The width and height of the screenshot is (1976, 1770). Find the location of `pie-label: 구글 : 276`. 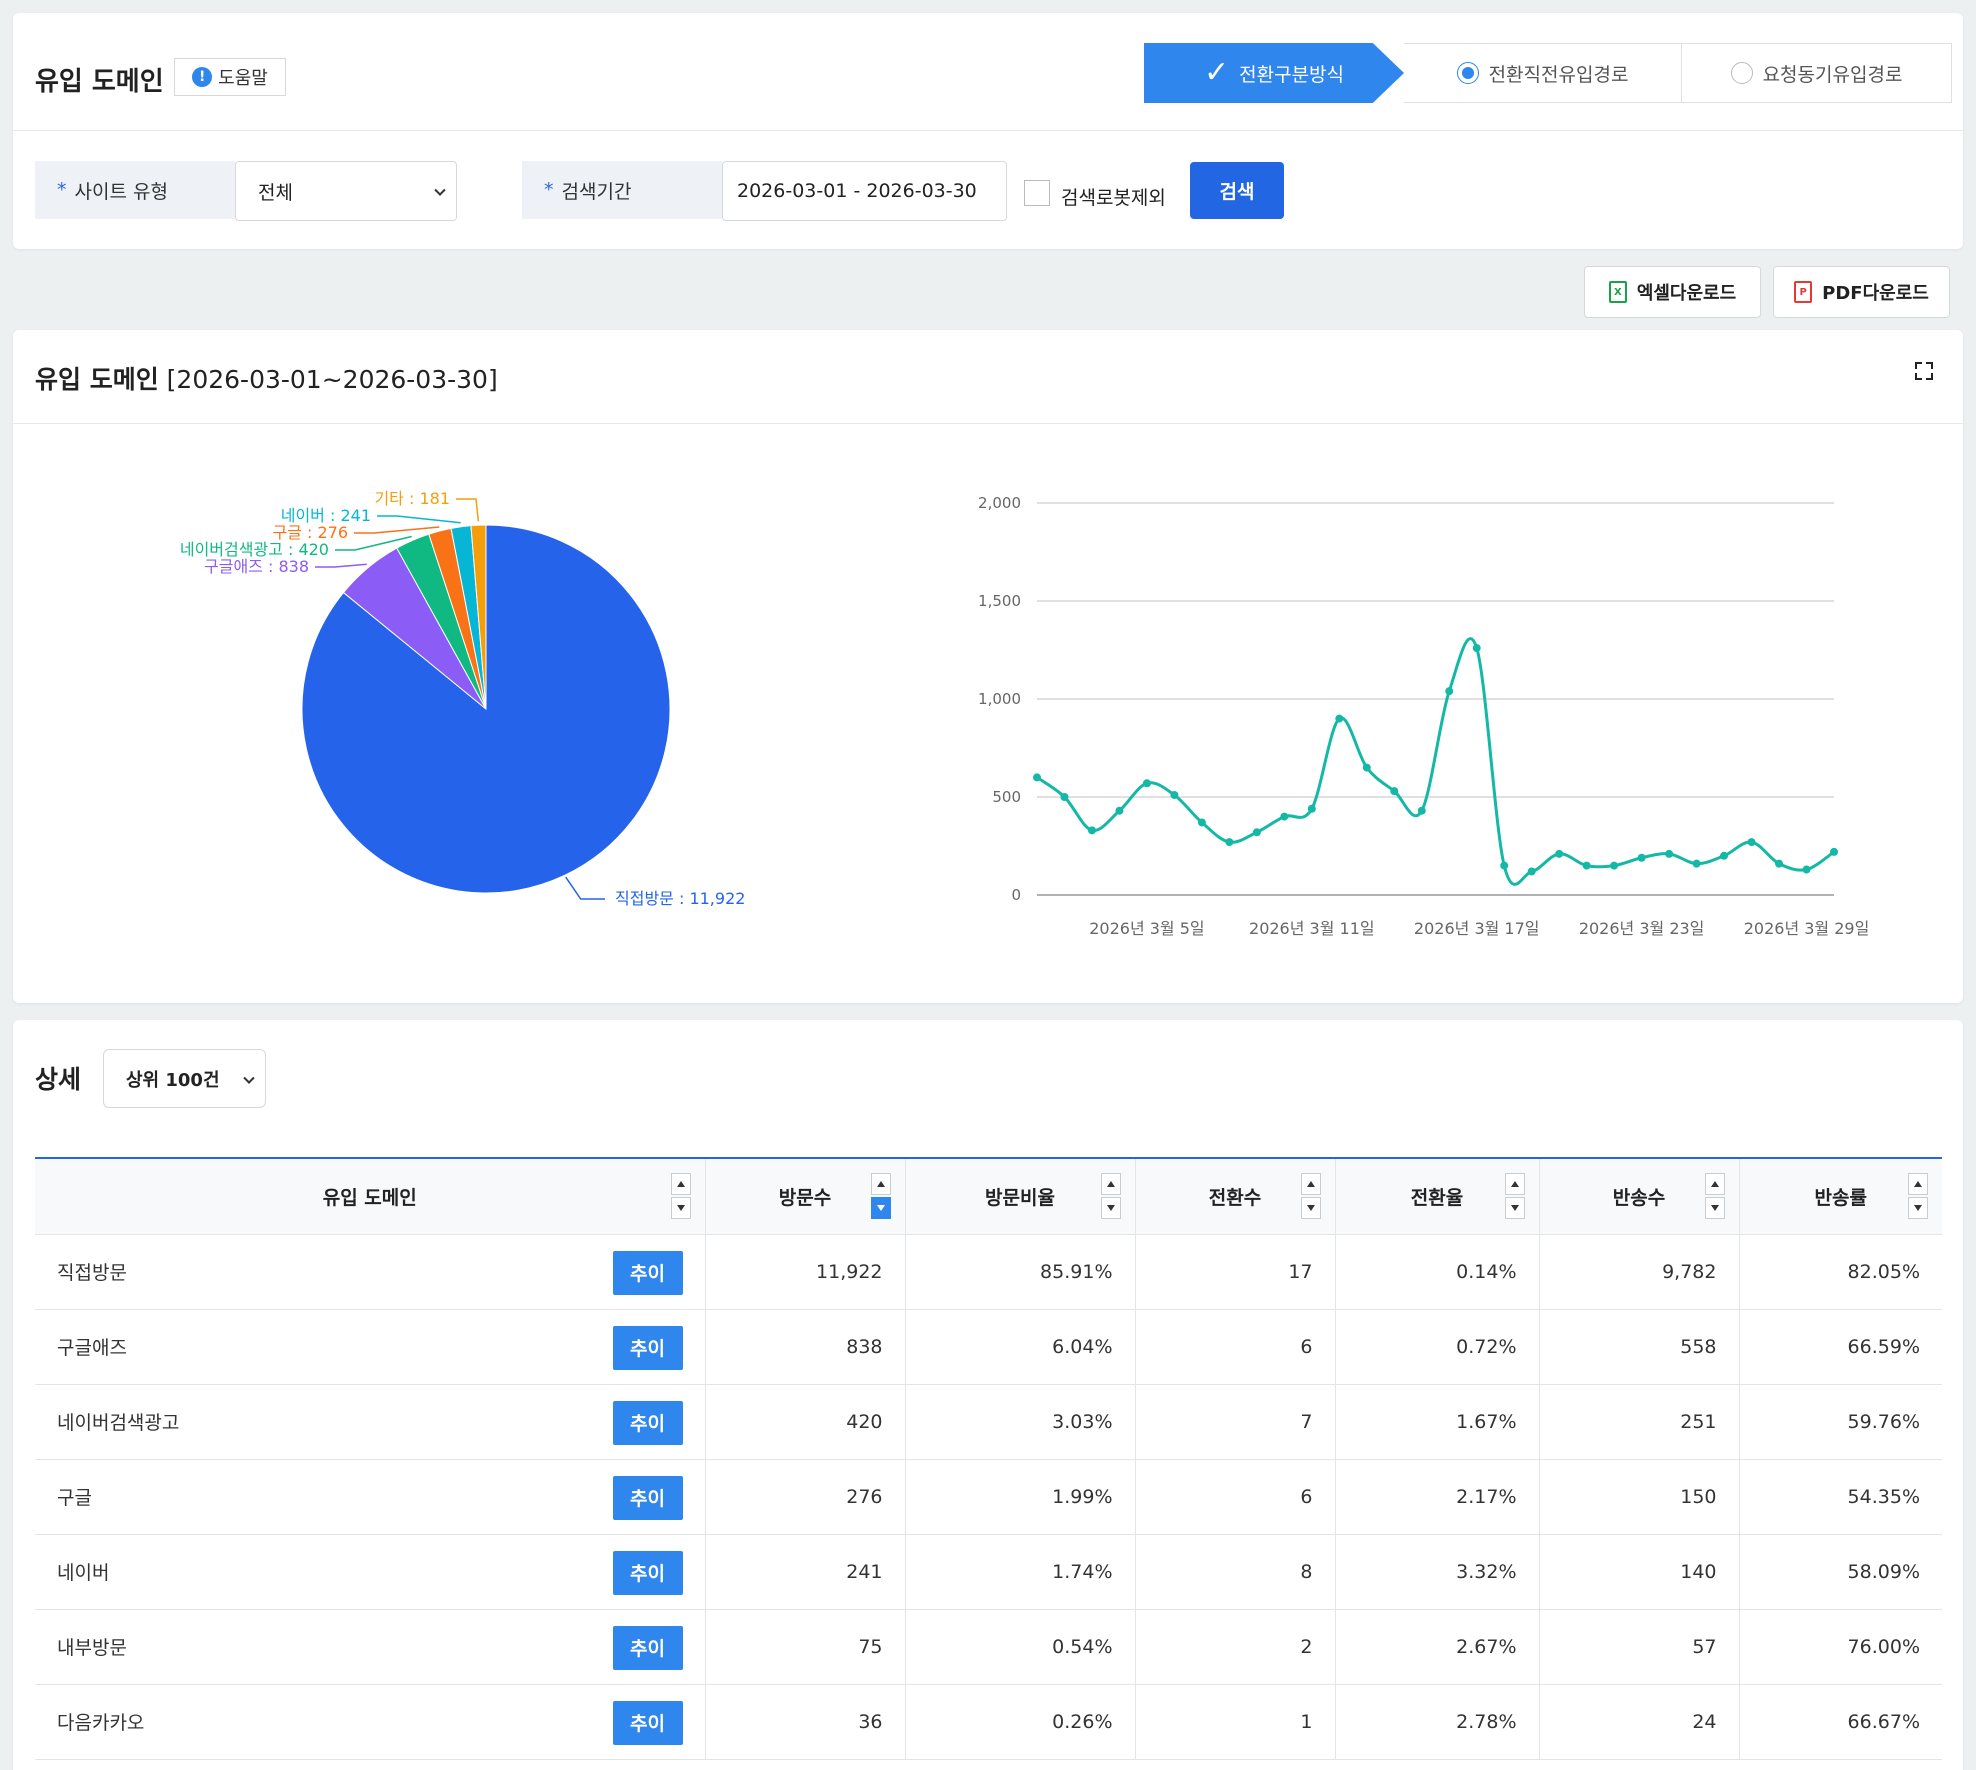

pie-label: 구글 : 276 is located at coordinates (310, 532).